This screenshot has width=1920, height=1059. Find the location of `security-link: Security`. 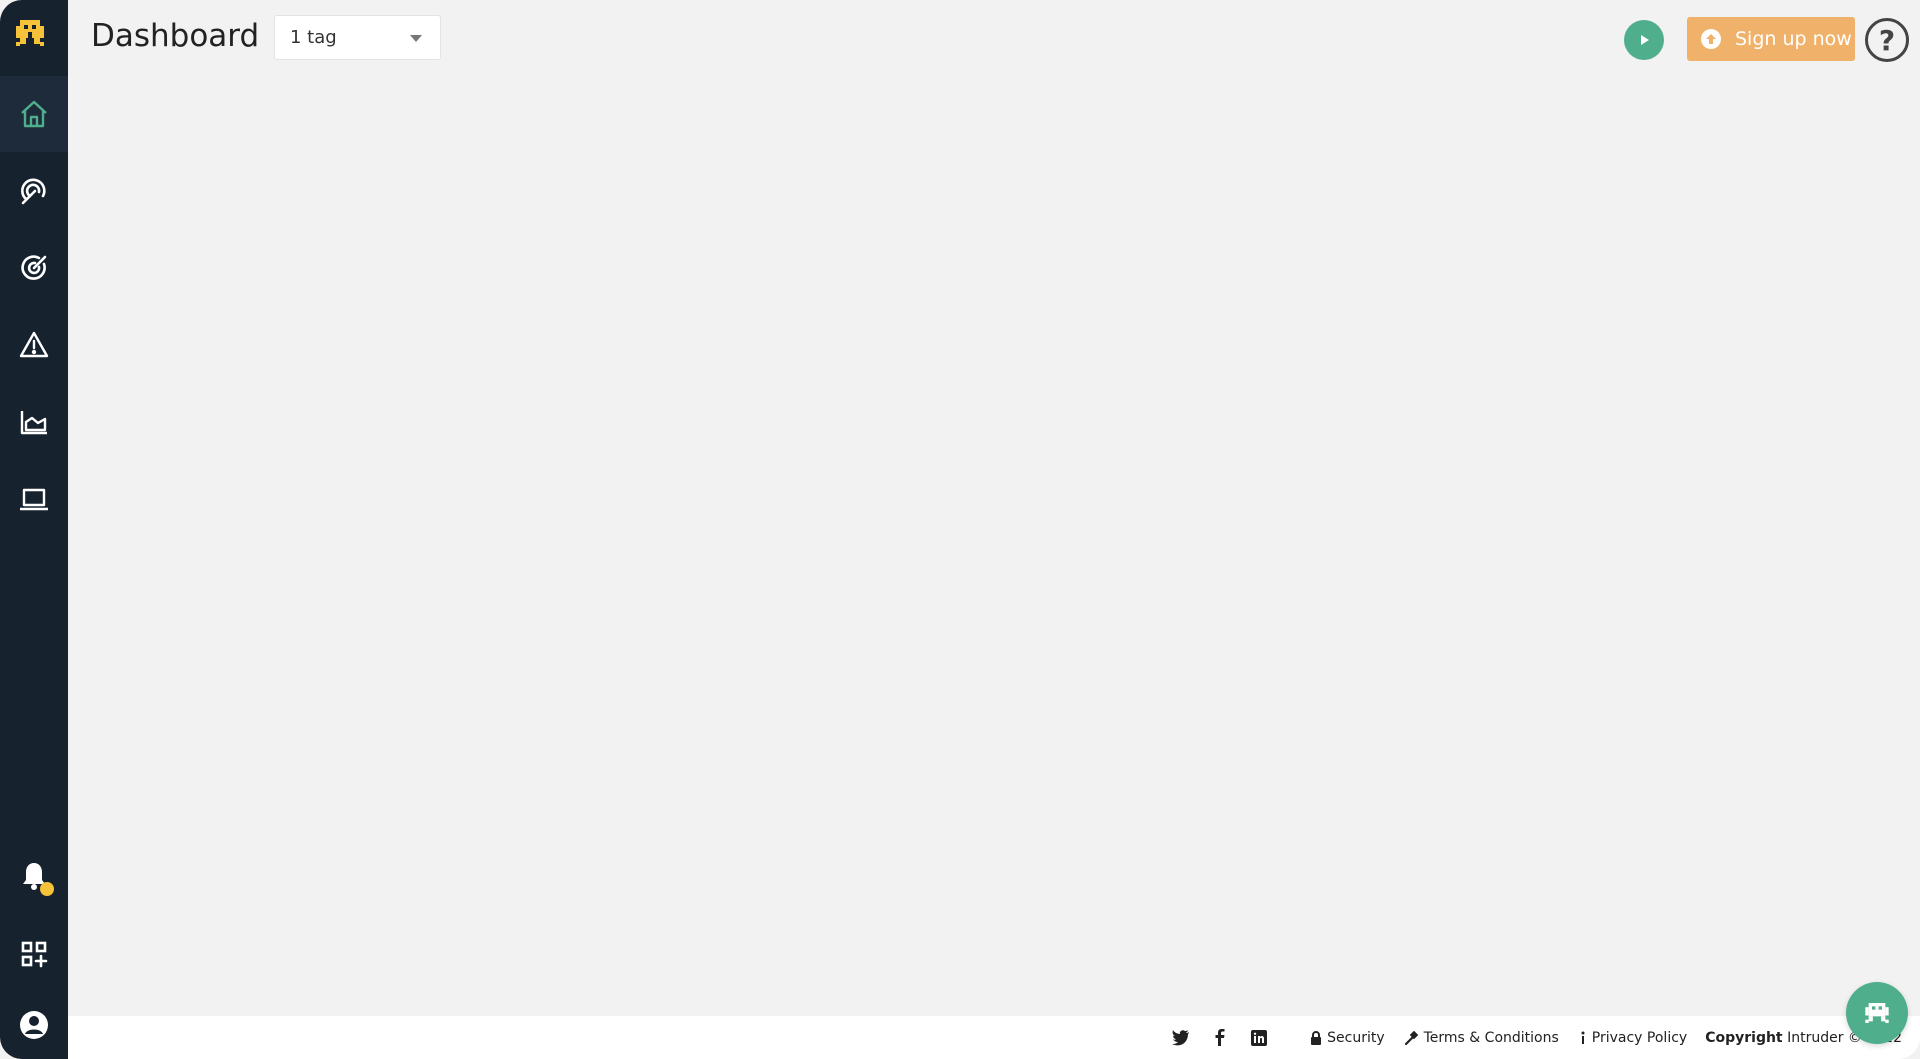

security-link: Security is located at coordinates (1347, 1038).